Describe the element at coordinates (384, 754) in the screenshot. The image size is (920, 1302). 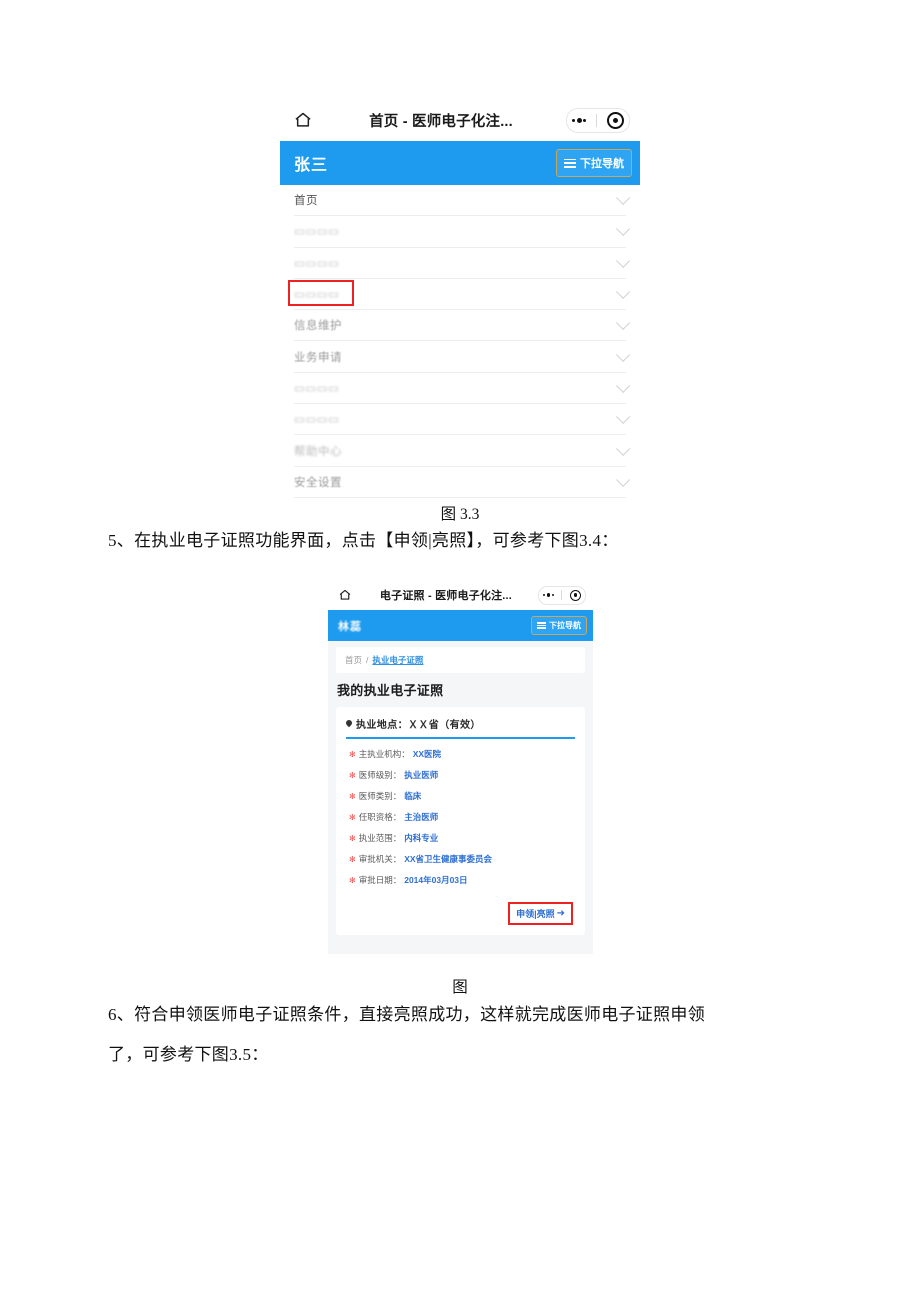
I see `detail-label: 主执业机构：` at that location.